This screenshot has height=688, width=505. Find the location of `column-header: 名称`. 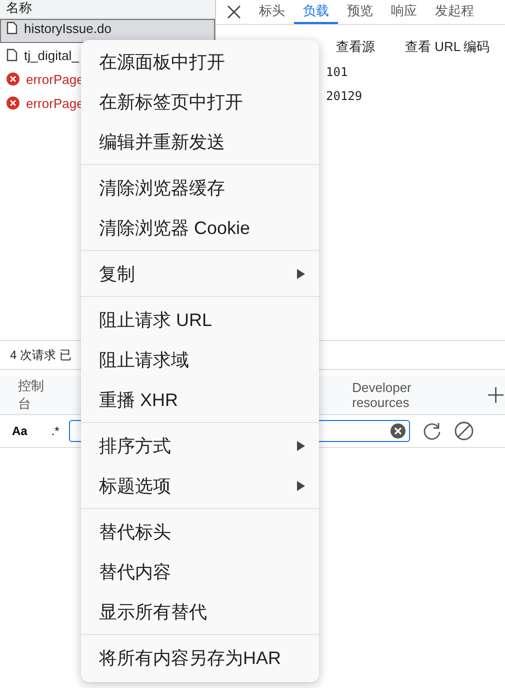

column-header: 名称 is located at coordinates (107, 9).